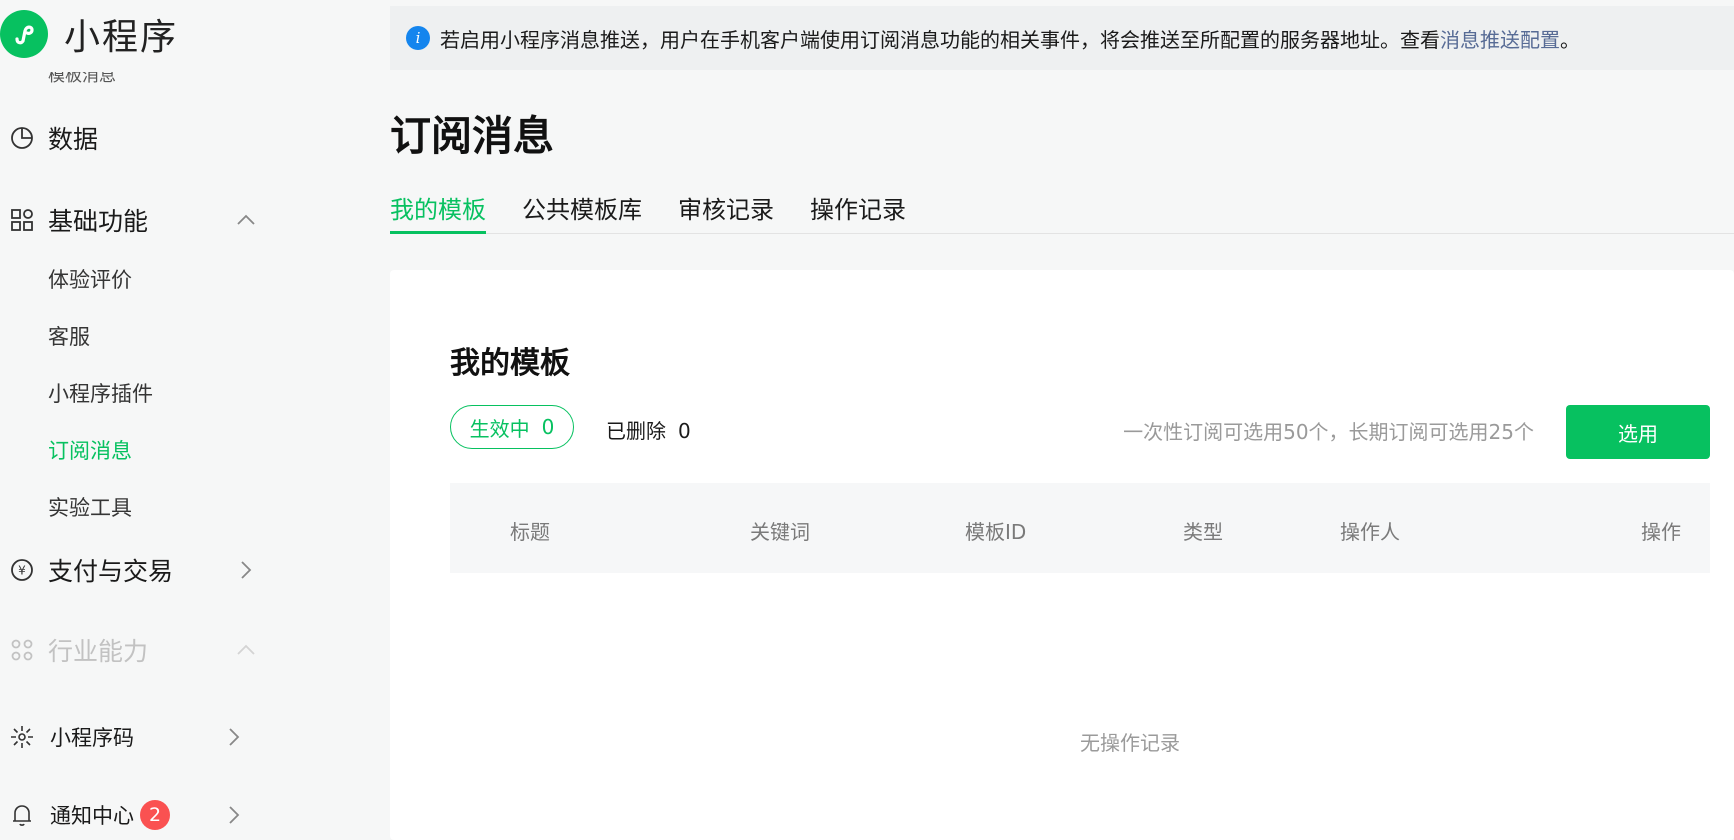  I want to click on tab-public-template-library: 公共模板库, so click(582, 212).